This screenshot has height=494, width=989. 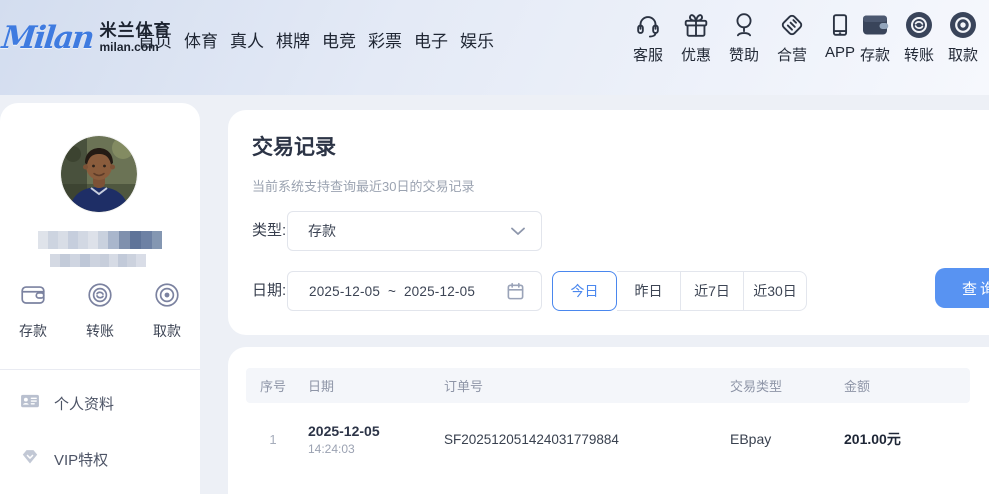 I want to click on col-header-order: 订单号, so click(x=464, y=386).